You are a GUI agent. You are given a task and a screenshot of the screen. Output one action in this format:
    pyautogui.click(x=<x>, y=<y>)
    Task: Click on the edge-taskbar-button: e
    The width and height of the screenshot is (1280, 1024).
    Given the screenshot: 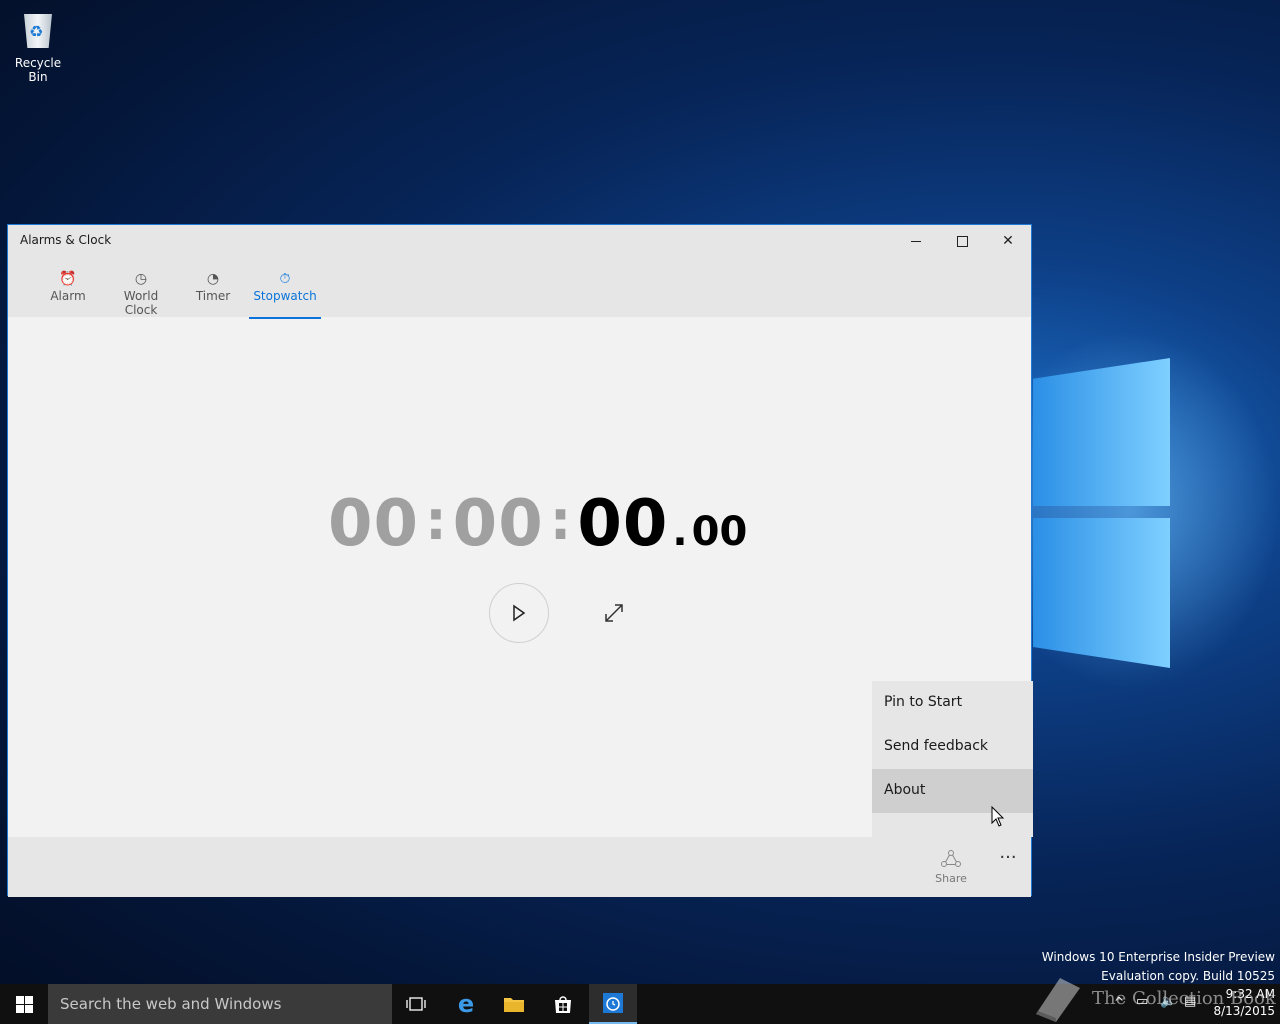 What is the action you would take?
    pyautogui.click(x=466, y=1004)
    